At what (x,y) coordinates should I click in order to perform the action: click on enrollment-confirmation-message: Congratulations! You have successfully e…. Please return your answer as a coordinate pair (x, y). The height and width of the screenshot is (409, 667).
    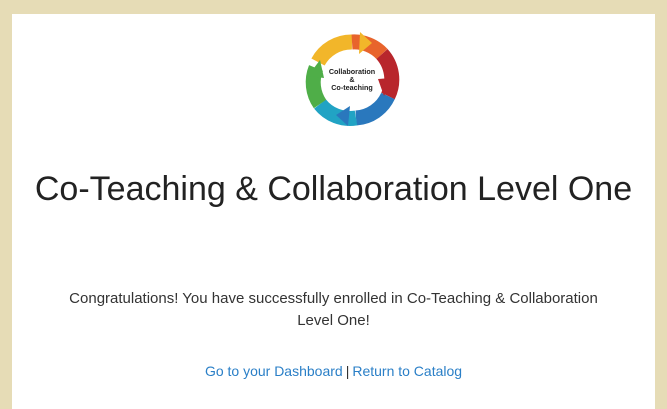
    Looking at the image, I should click on (333, 309).